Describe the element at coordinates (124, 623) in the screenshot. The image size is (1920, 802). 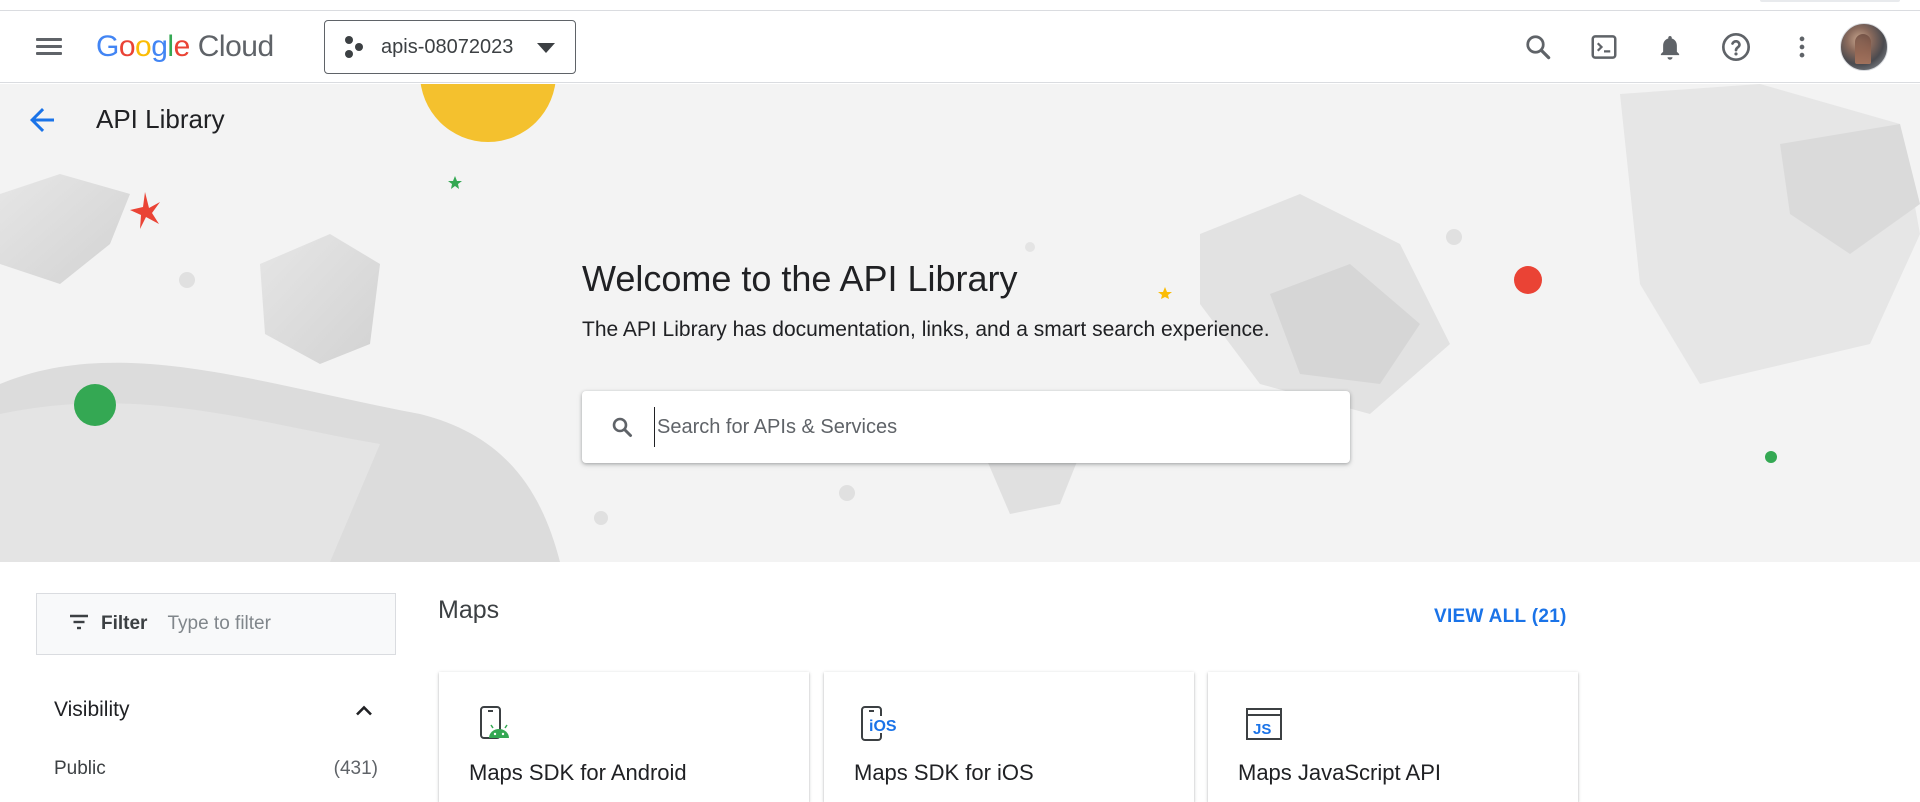
I see `filter-label: Filter` at that location.